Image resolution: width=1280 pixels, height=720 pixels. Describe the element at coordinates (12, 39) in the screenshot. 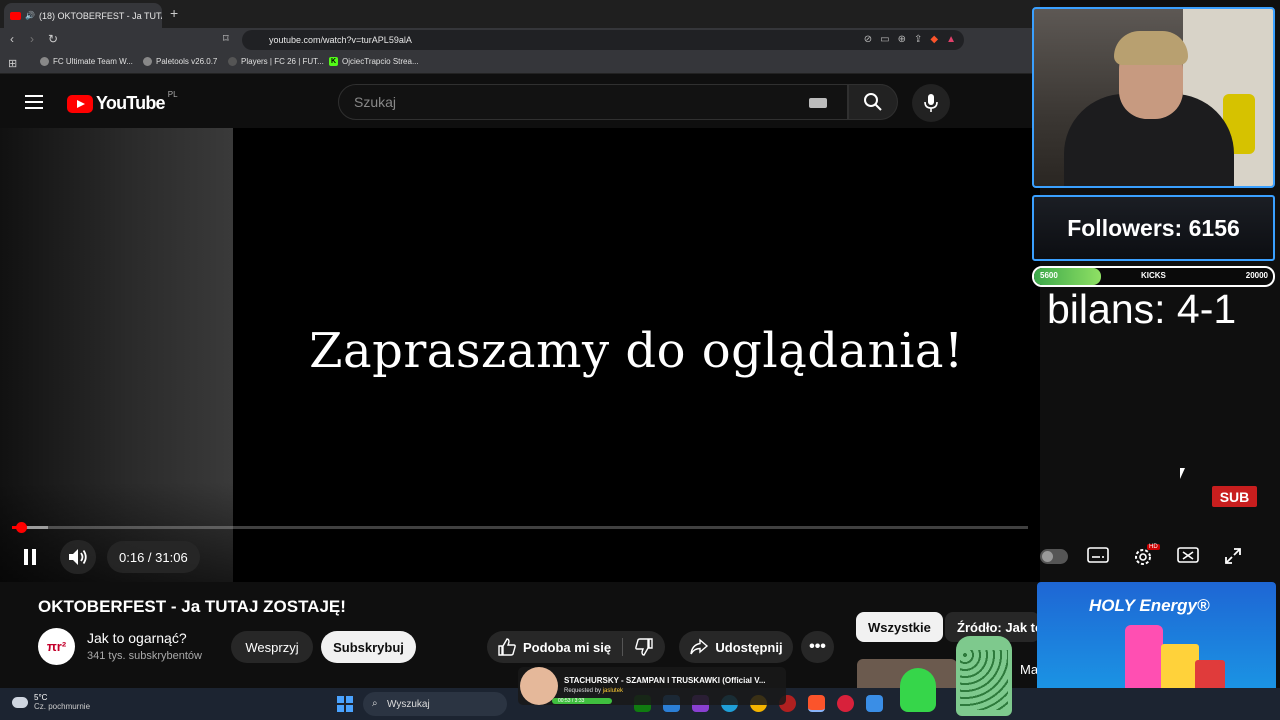

I see `back-icon: ‹` at that location.